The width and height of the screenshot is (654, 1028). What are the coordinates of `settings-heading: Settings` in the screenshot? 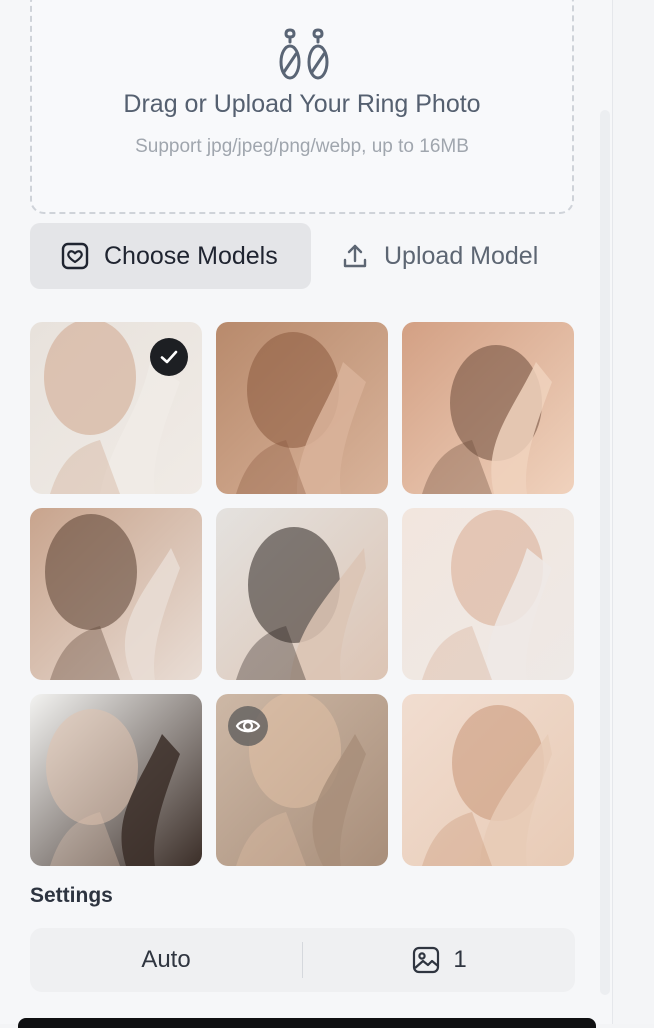 It's located at (71, 895).